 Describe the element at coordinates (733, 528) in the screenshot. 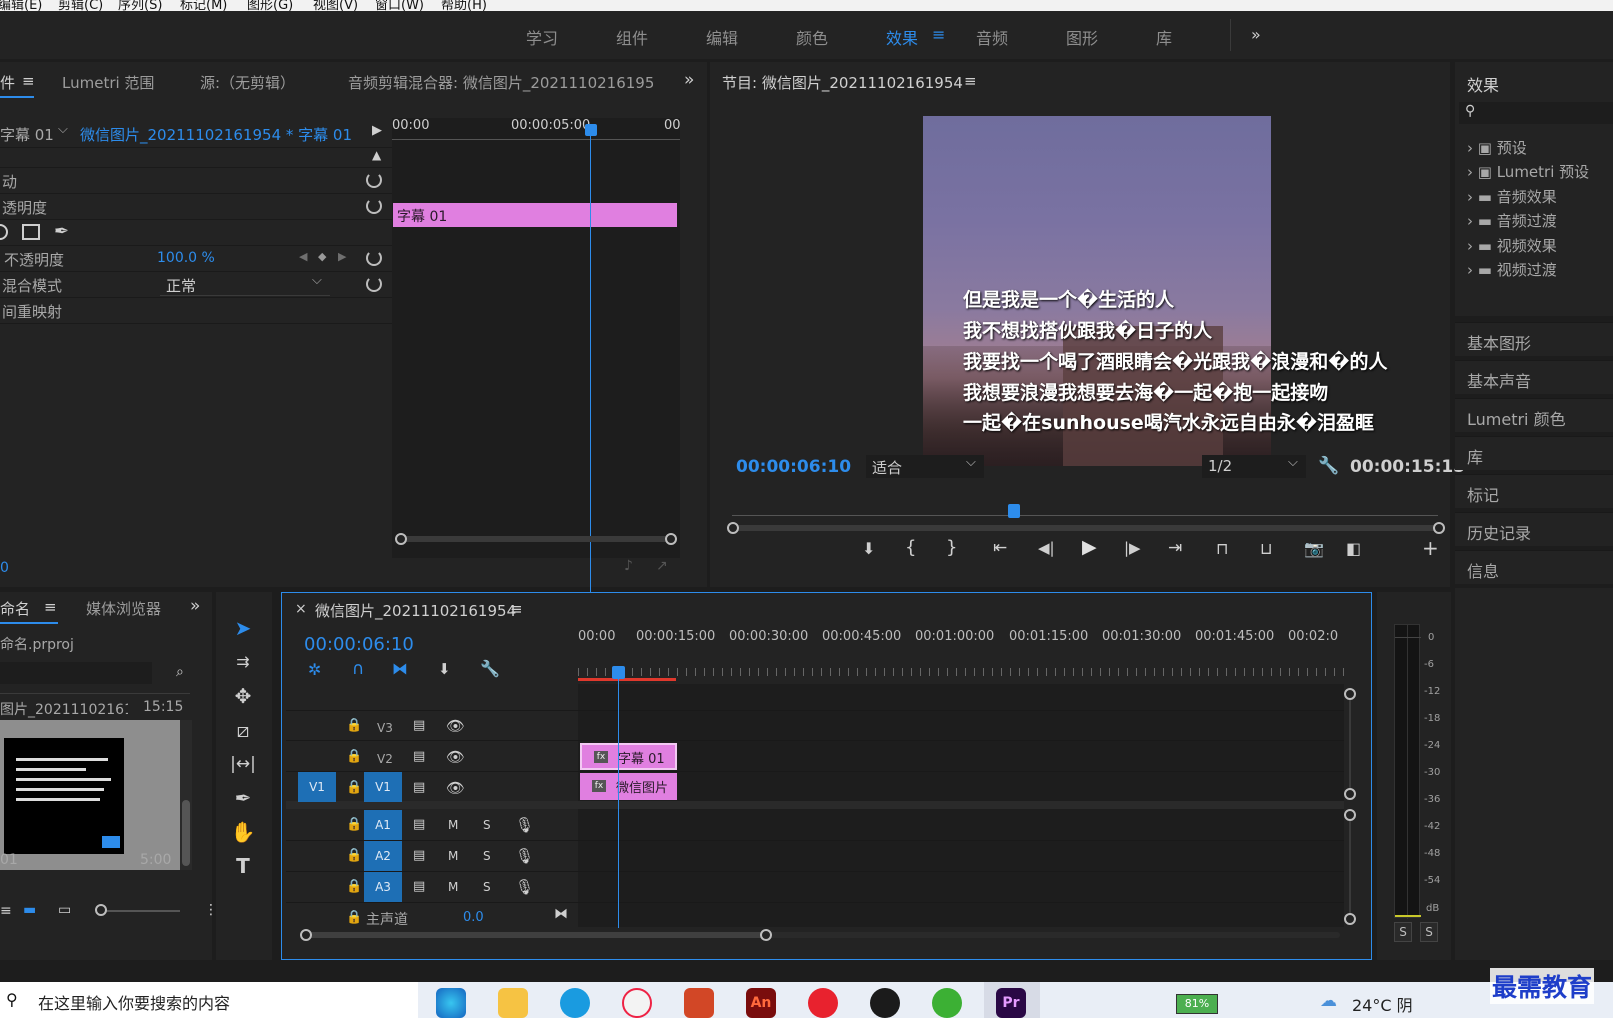

I see `program-zoom-handle-left` at that location.